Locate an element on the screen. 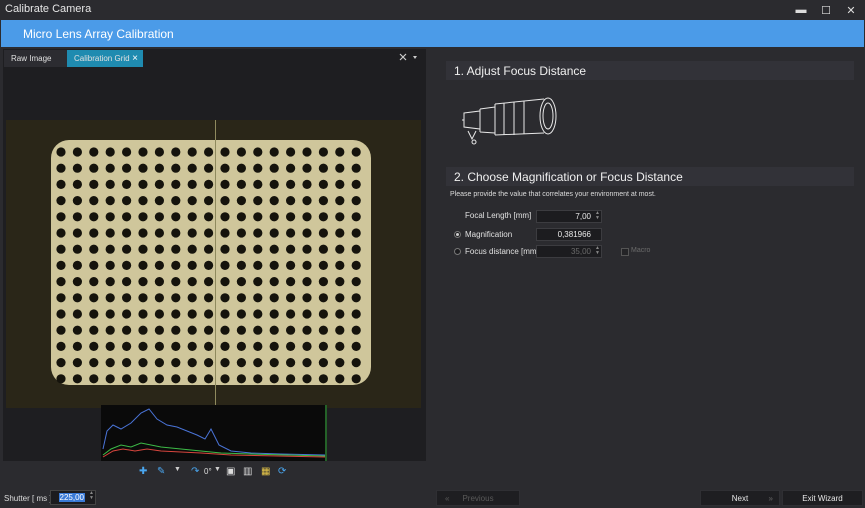 The height and width of the screenshot is (508, 865). tab-raw-image: Raw Image is located at coordinates (36, 58).